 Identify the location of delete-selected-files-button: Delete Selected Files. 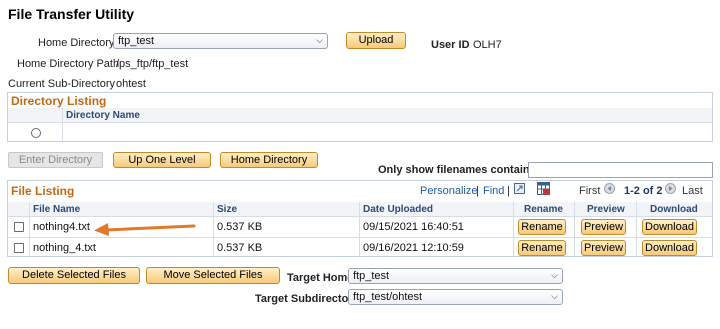
(74, 275).